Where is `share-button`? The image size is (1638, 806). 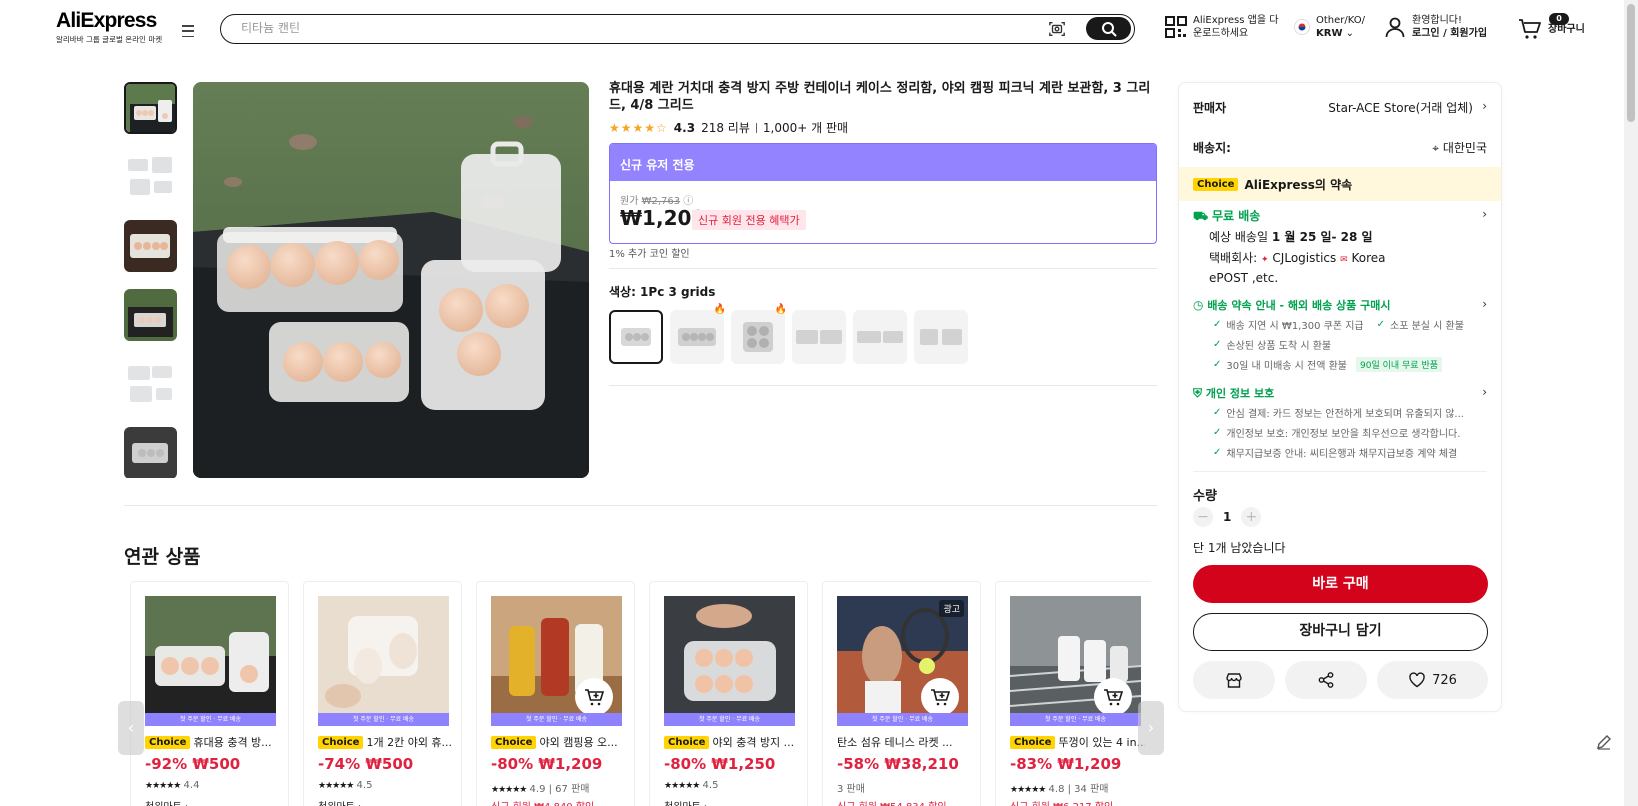 share-button is located at coordinates (1326, 680).